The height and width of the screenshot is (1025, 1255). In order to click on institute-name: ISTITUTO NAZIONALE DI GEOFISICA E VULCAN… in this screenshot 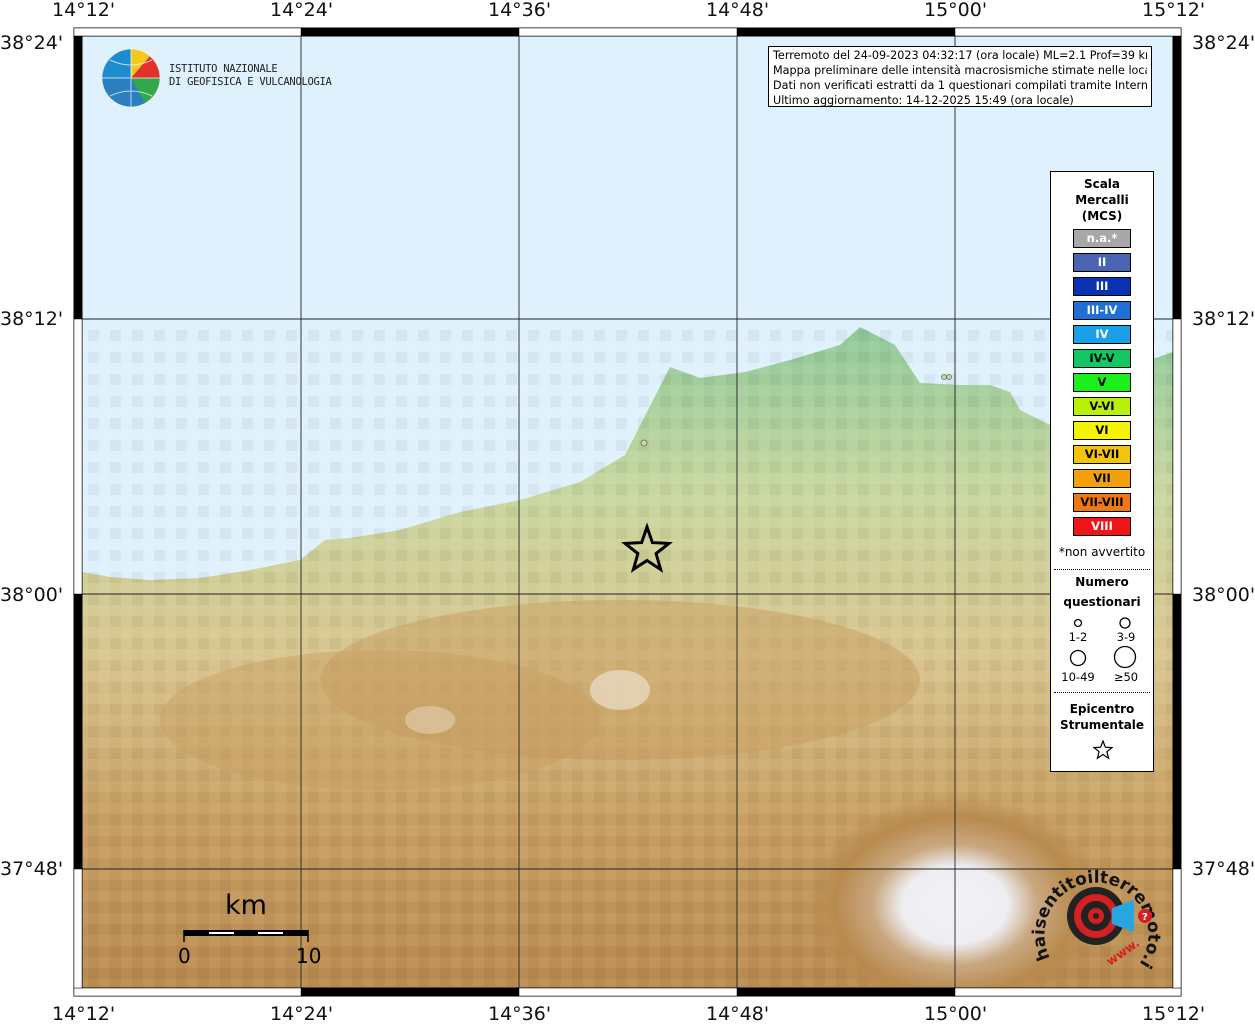, I will do `click(250, 76)`.